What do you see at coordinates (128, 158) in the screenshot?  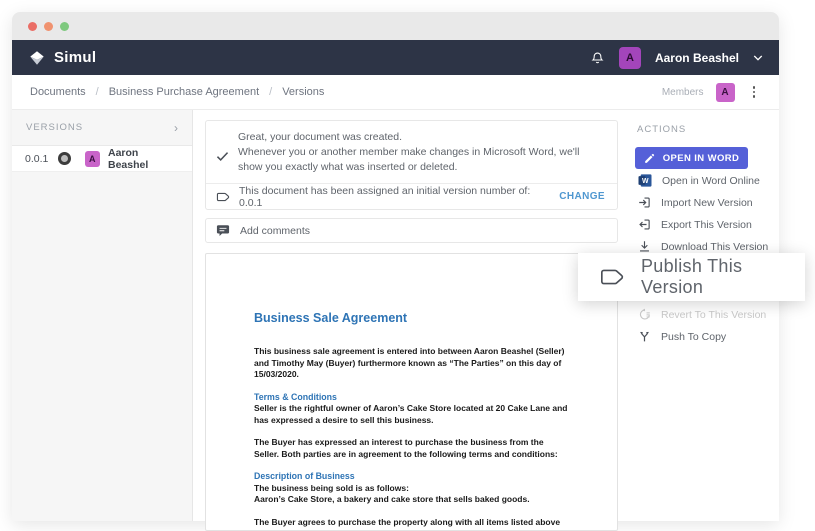 I see `version-author-name: Aaron Beashel` at bounding box center [128, 158].